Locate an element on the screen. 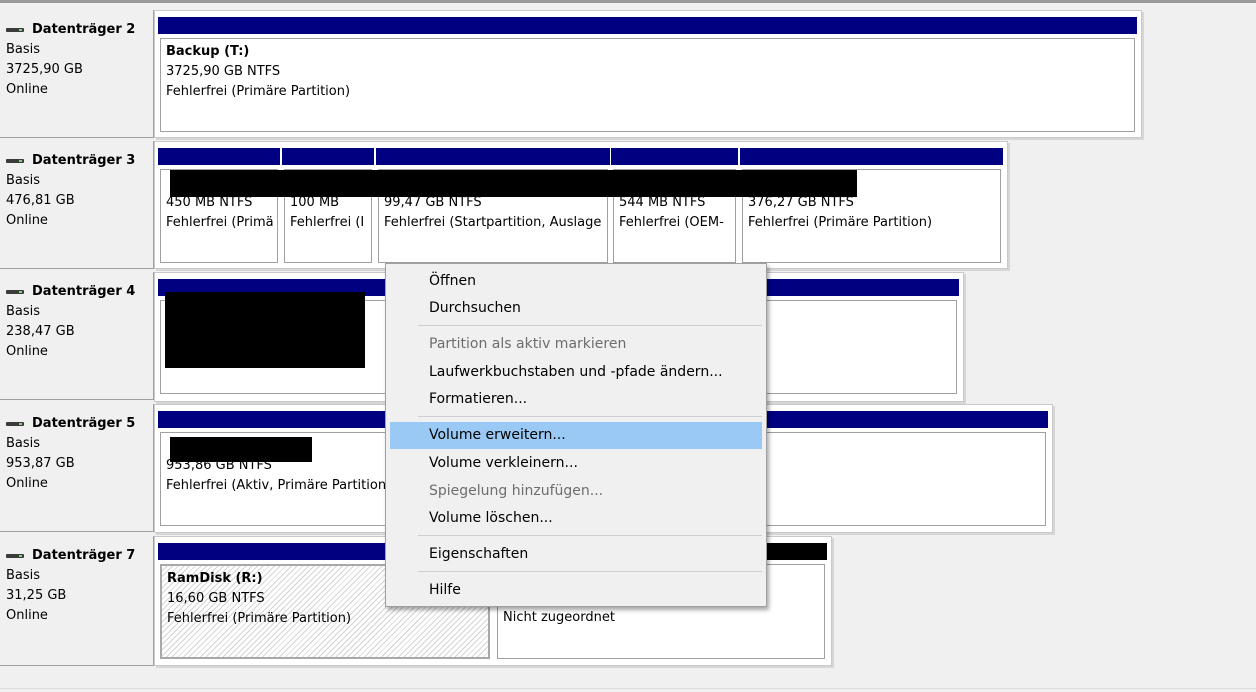  volume-3-2: 100 MB Fehlerfrei (I is located at coordinates (328, 206).